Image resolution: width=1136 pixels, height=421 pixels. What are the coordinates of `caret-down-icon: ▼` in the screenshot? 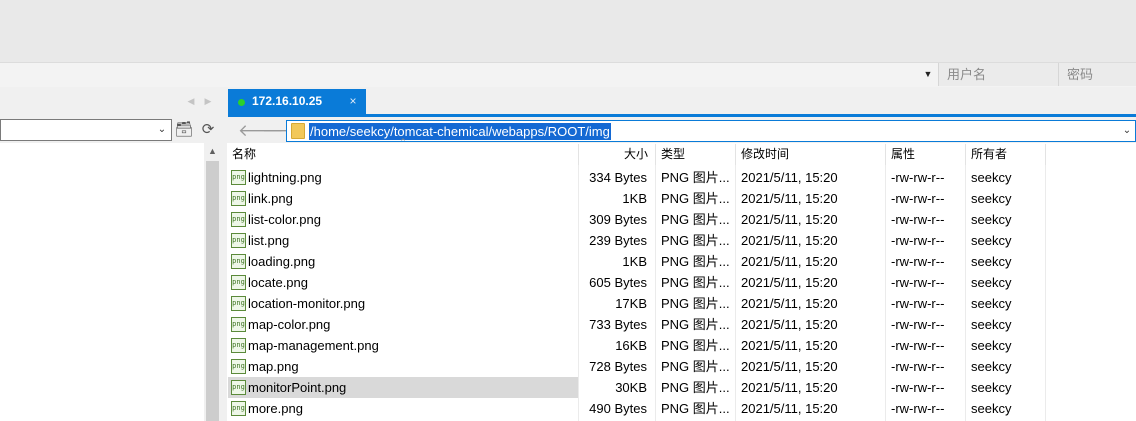 It's located at (928, 74).